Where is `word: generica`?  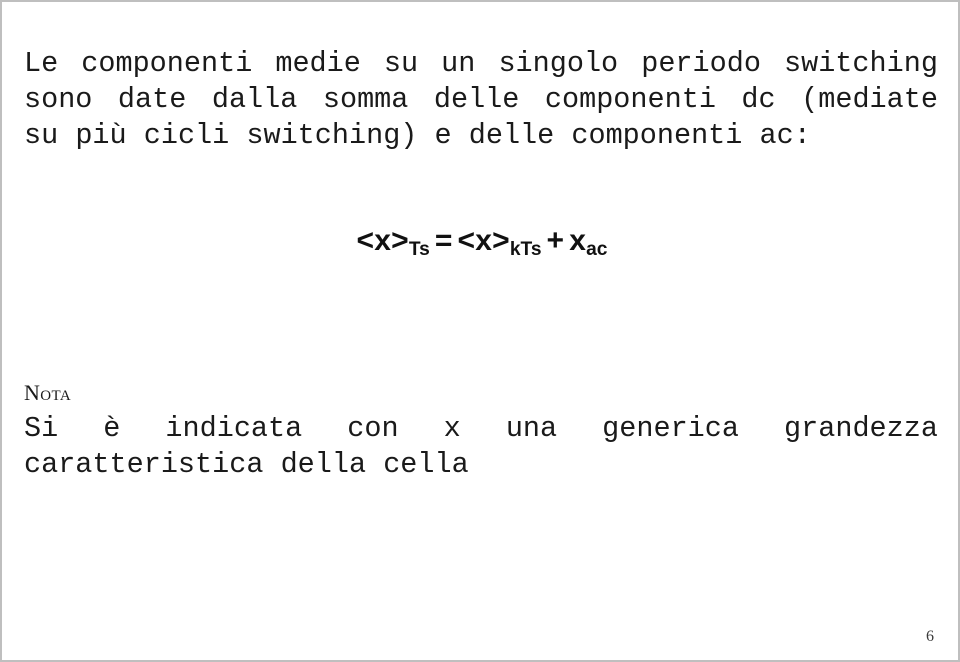 word: generica is located at coordinates (670, 428).